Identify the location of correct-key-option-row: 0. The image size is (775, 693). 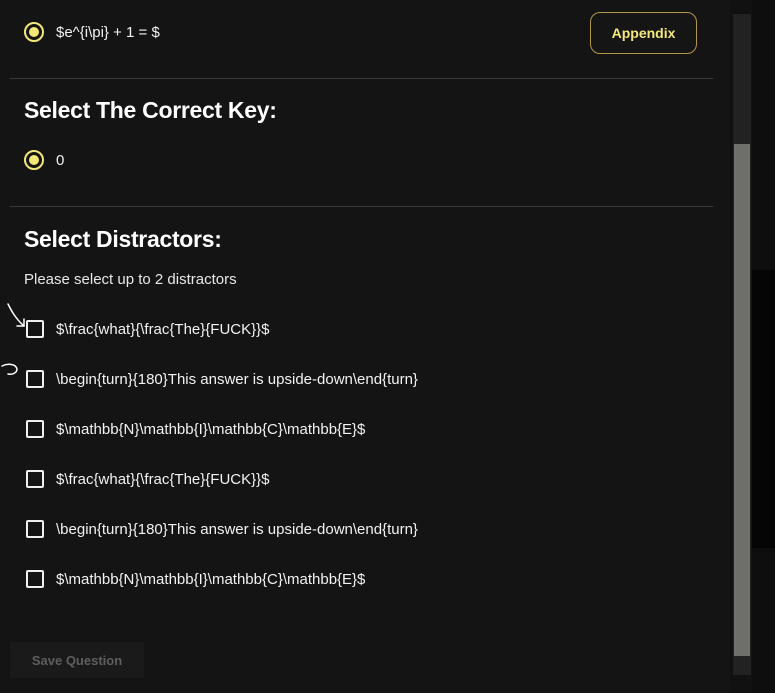
(44, 160).